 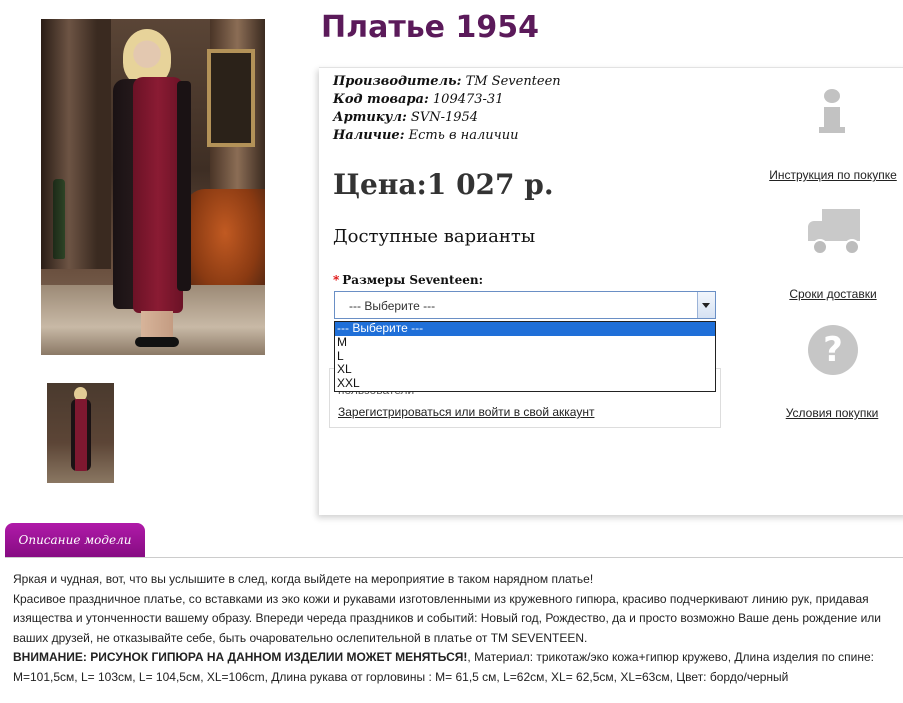 I want to click on size-option: L, so click(x=525, y=356).